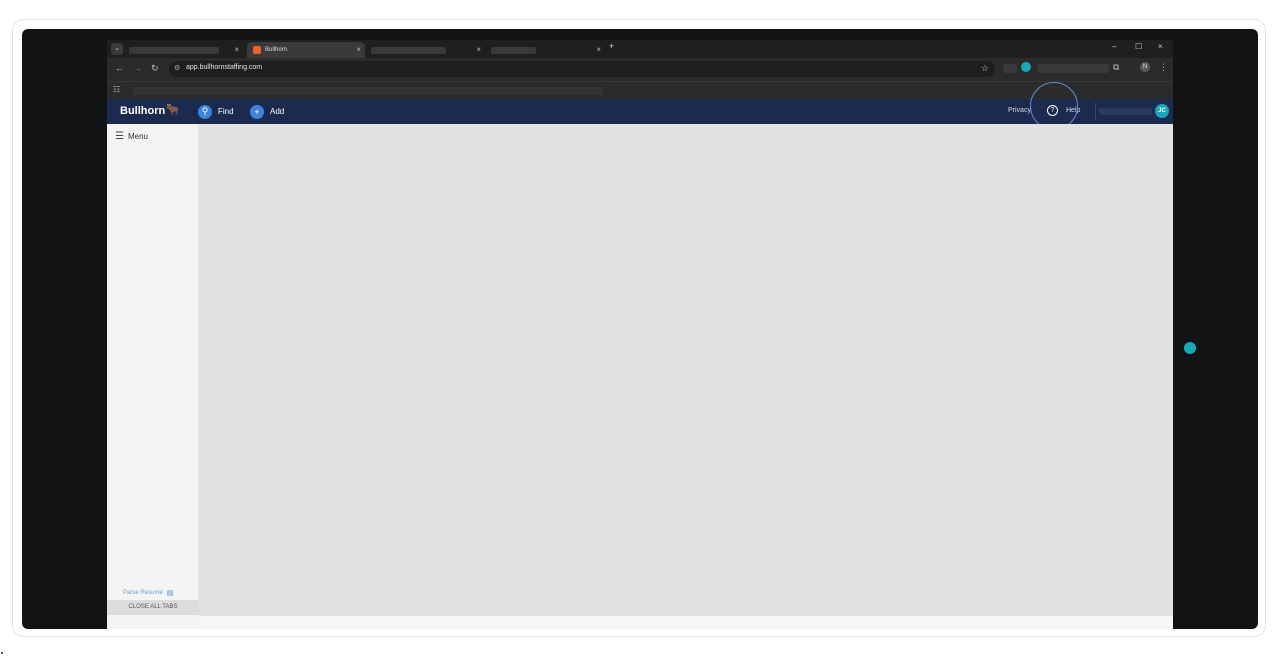 The image size is (1278, 658). What do you see at coordinates (611, 46) in the screenshot?
I see `new-tab-button: +` at bounding box center [611, 46].